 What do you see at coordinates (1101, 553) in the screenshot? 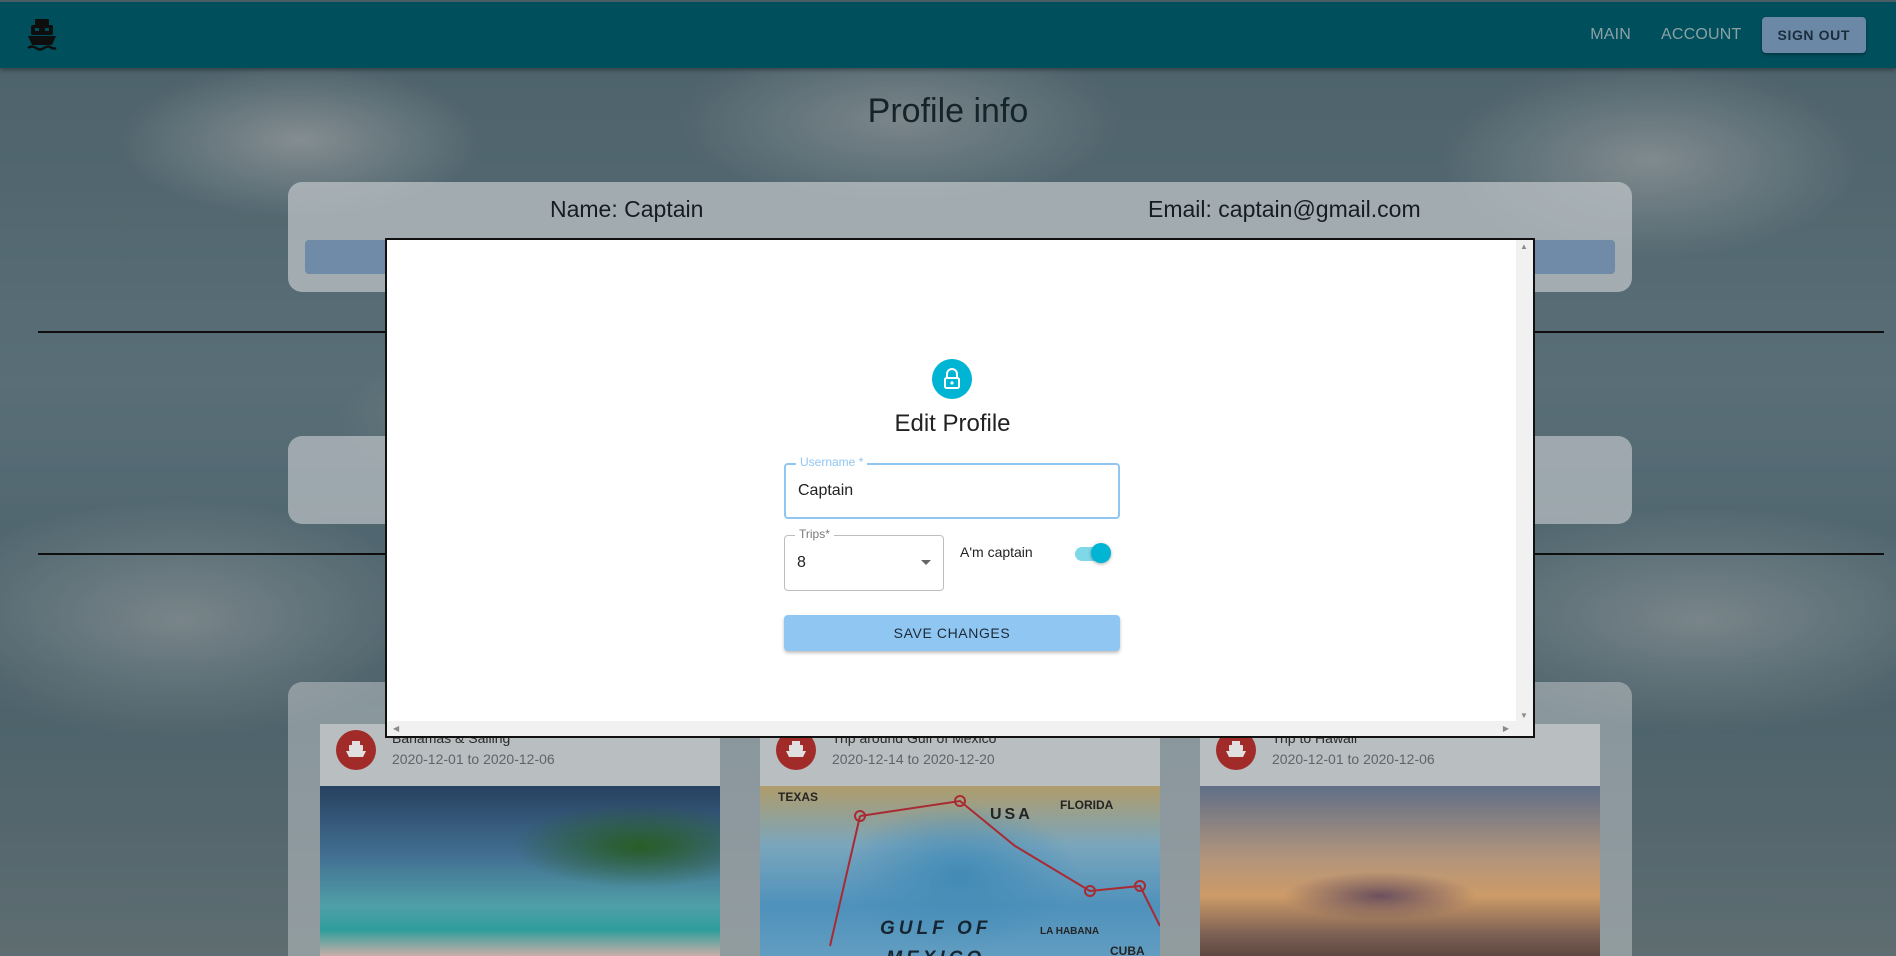
I see `captain-switch-thumb` at bounding box center [1101, 553].